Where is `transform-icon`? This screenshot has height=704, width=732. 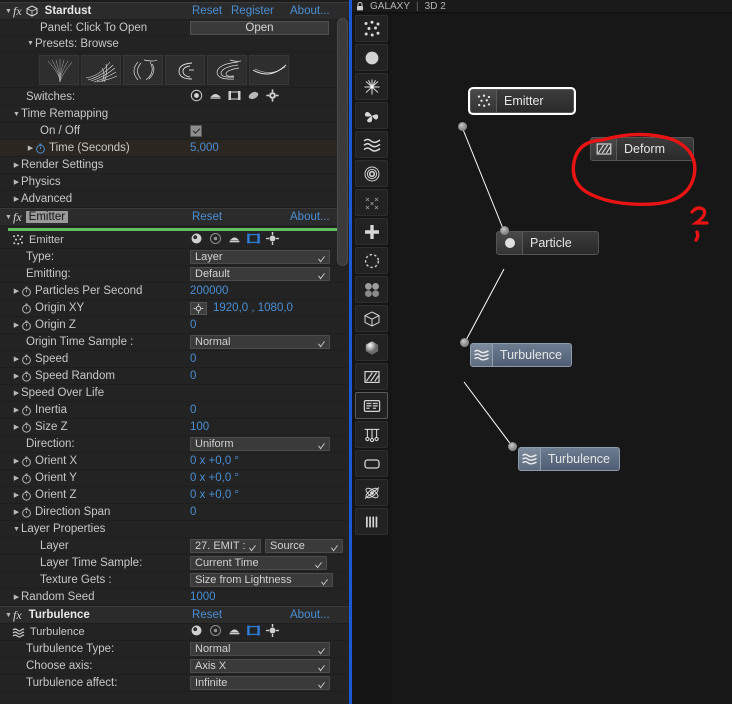
transform-icon is located at coordinates (272, 240).